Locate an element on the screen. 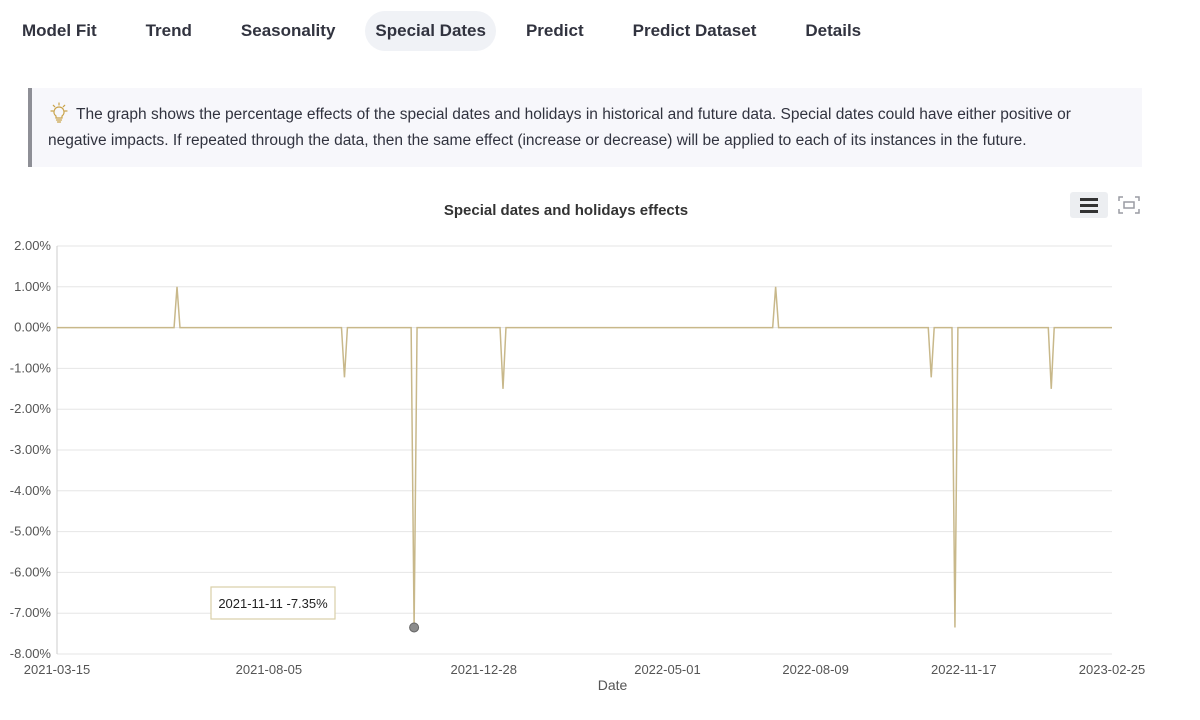 This screenshot has width=1200, height=720. x-tick-label: 2021-12-28 is located at coordinates (483, 669).